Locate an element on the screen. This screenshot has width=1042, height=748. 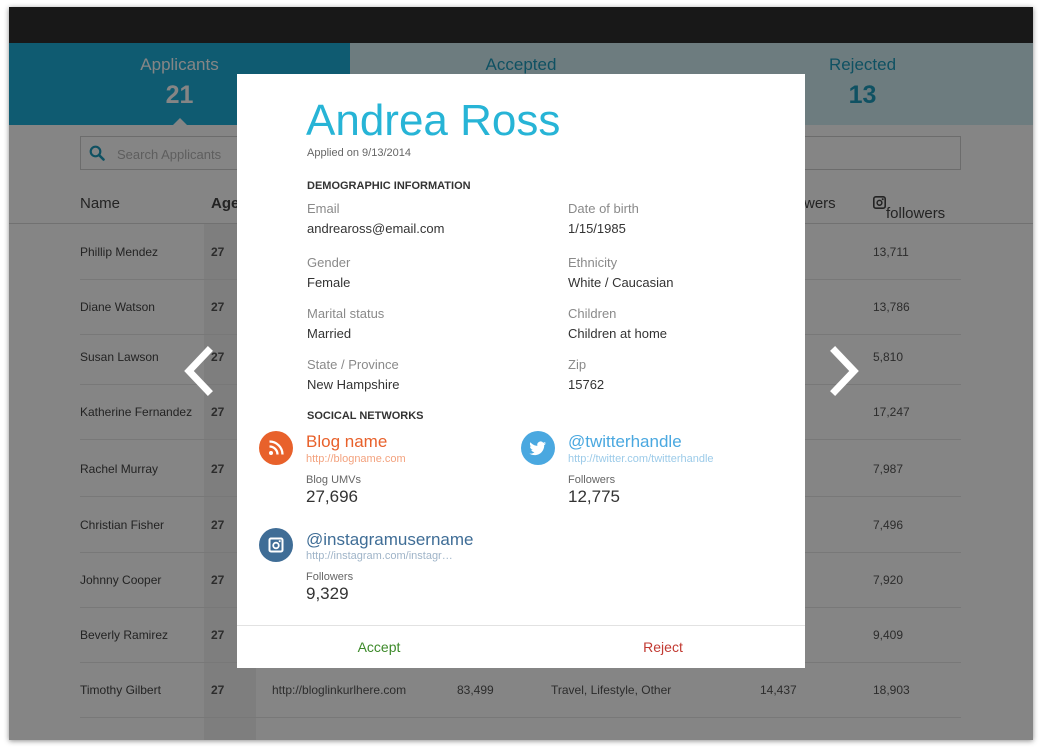
gender-value: Female is located at coordinates (329, 282).